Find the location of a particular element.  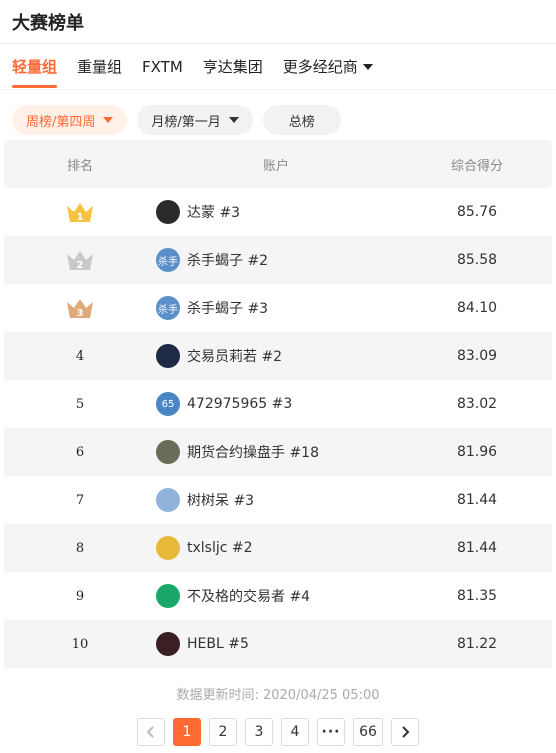

next-page-button is located at coordinates (405, 732).